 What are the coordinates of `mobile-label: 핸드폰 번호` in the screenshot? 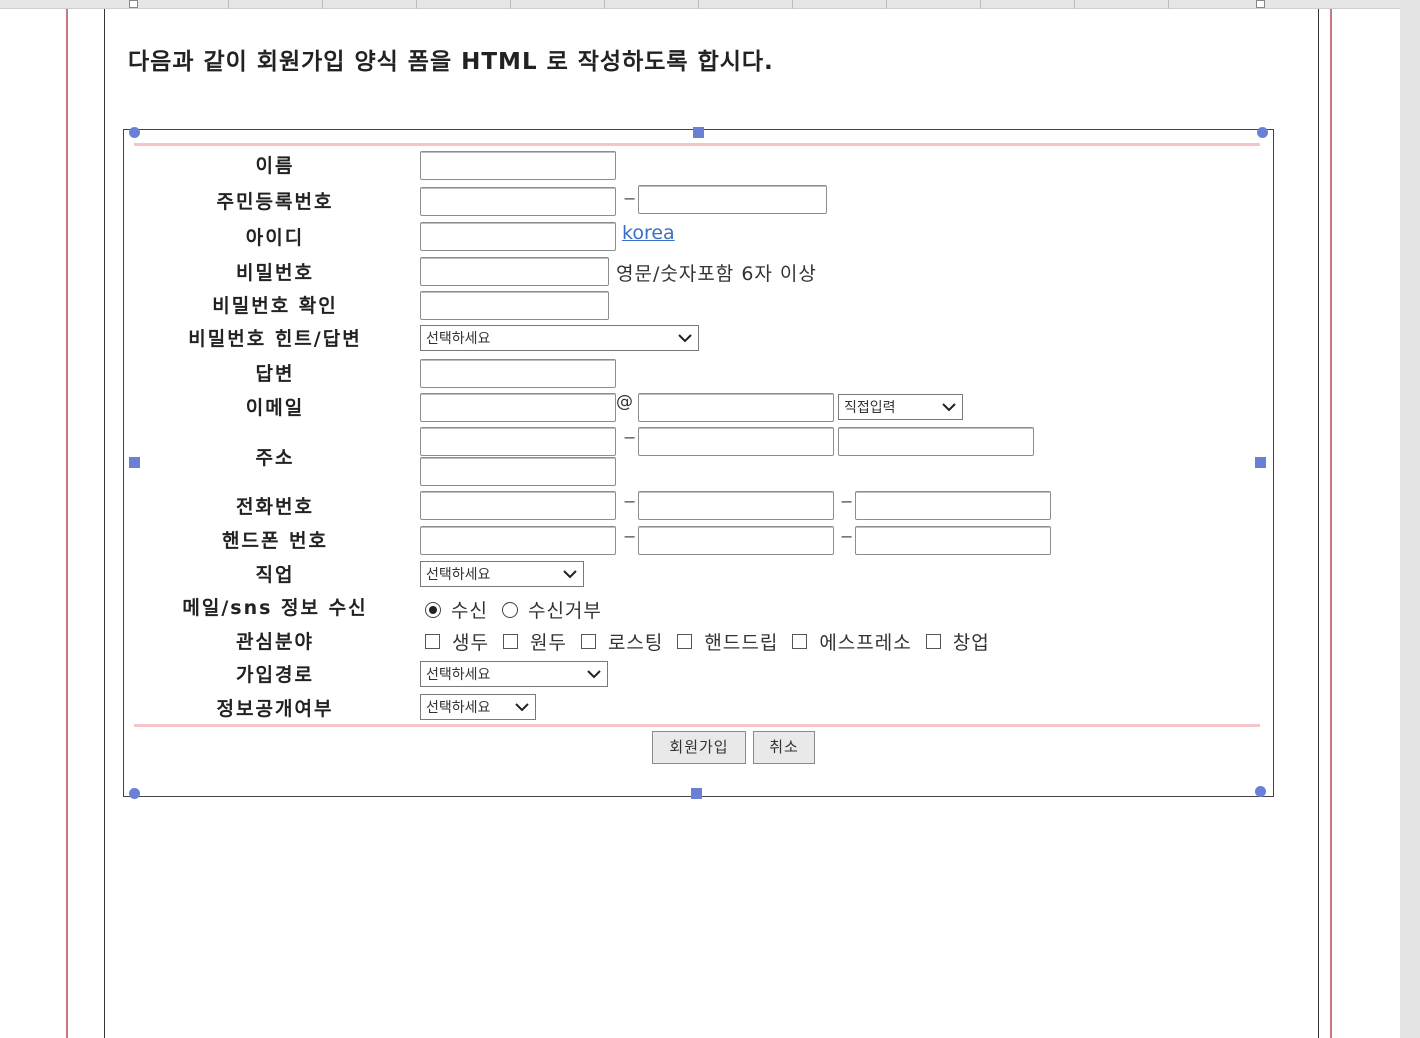 It's located at (274, 541).